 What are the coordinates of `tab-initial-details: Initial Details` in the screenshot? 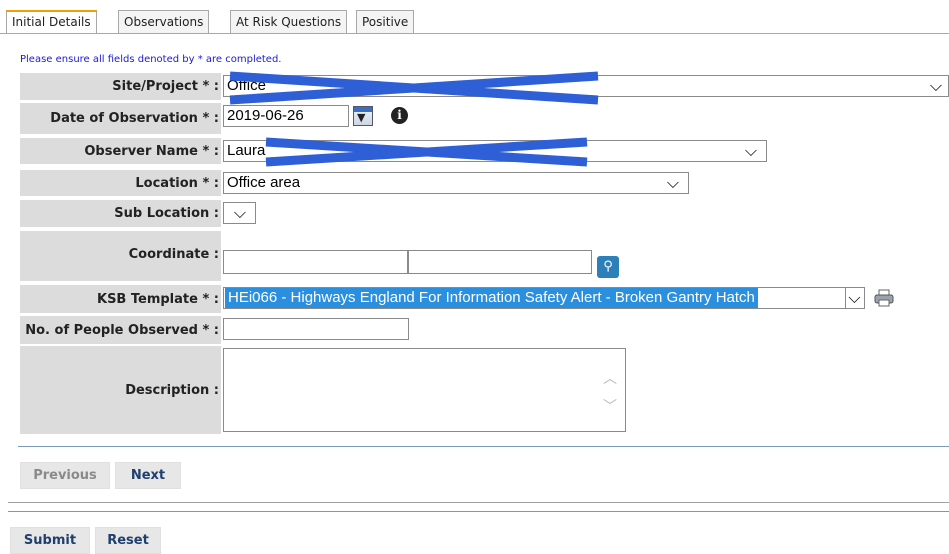 It's located at (51, 22).